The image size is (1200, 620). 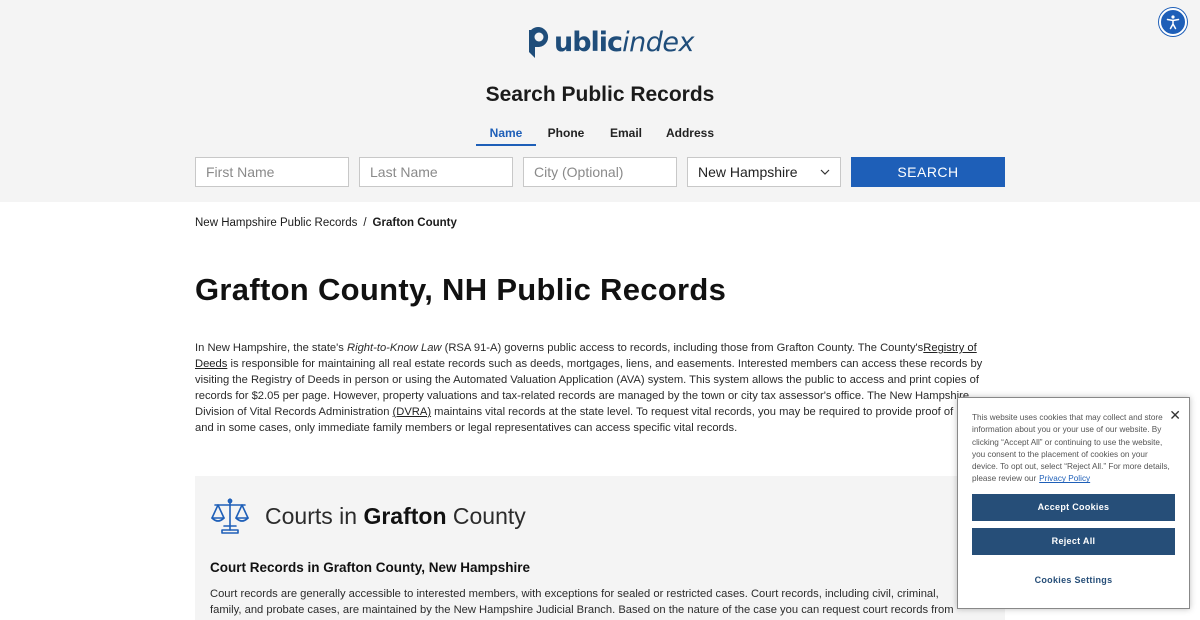 I want to click on dvra-link: (DVRA), so click(x=412, y=412).